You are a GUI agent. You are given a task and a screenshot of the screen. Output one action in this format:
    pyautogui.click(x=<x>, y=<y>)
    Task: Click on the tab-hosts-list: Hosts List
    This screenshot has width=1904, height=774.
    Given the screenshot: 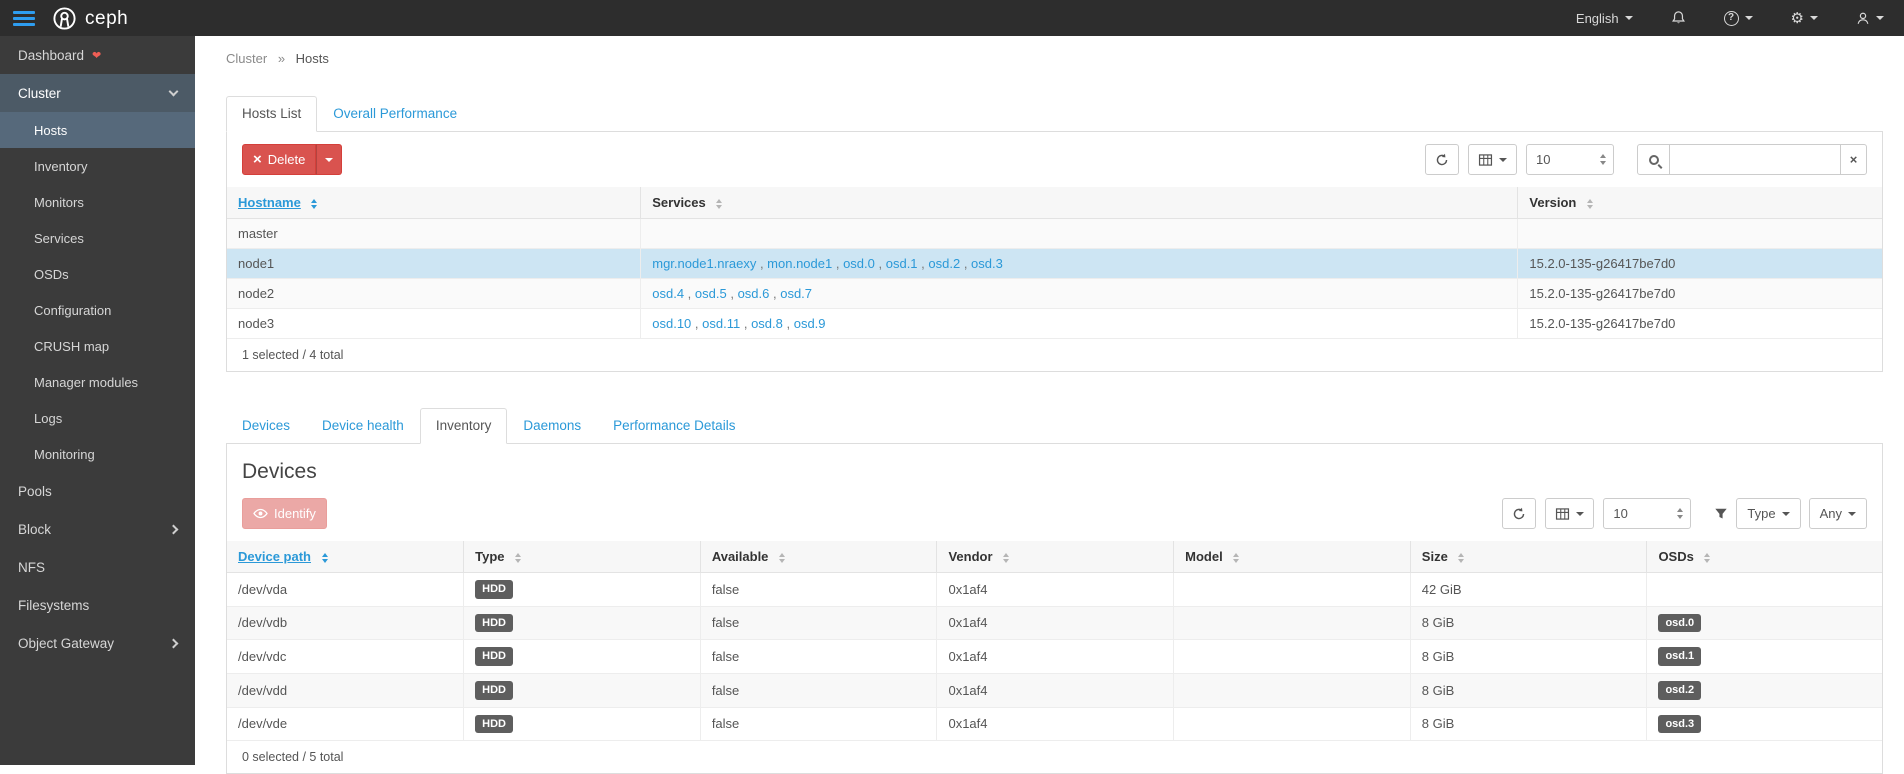 What is the action you would take?
    pyautogui.click(x=271, y=114)
    